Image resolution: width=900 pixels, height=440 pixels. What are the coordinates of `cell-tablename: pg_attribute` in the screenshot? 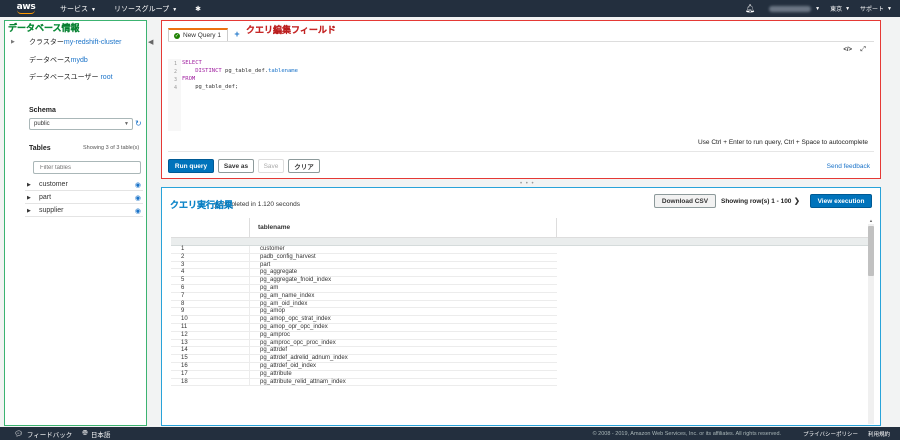 It's located at (403, 374).